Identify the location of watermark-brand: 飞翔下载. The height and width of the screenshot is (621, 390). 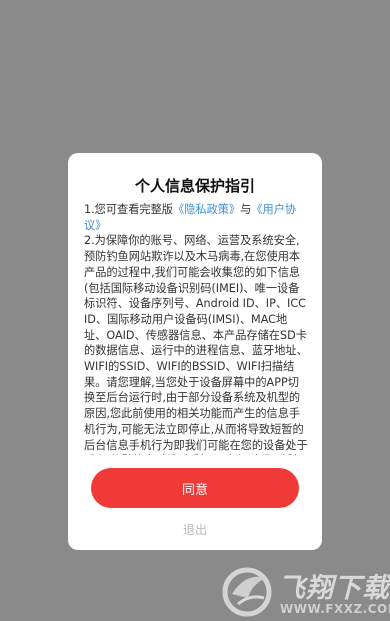
(334, 588).